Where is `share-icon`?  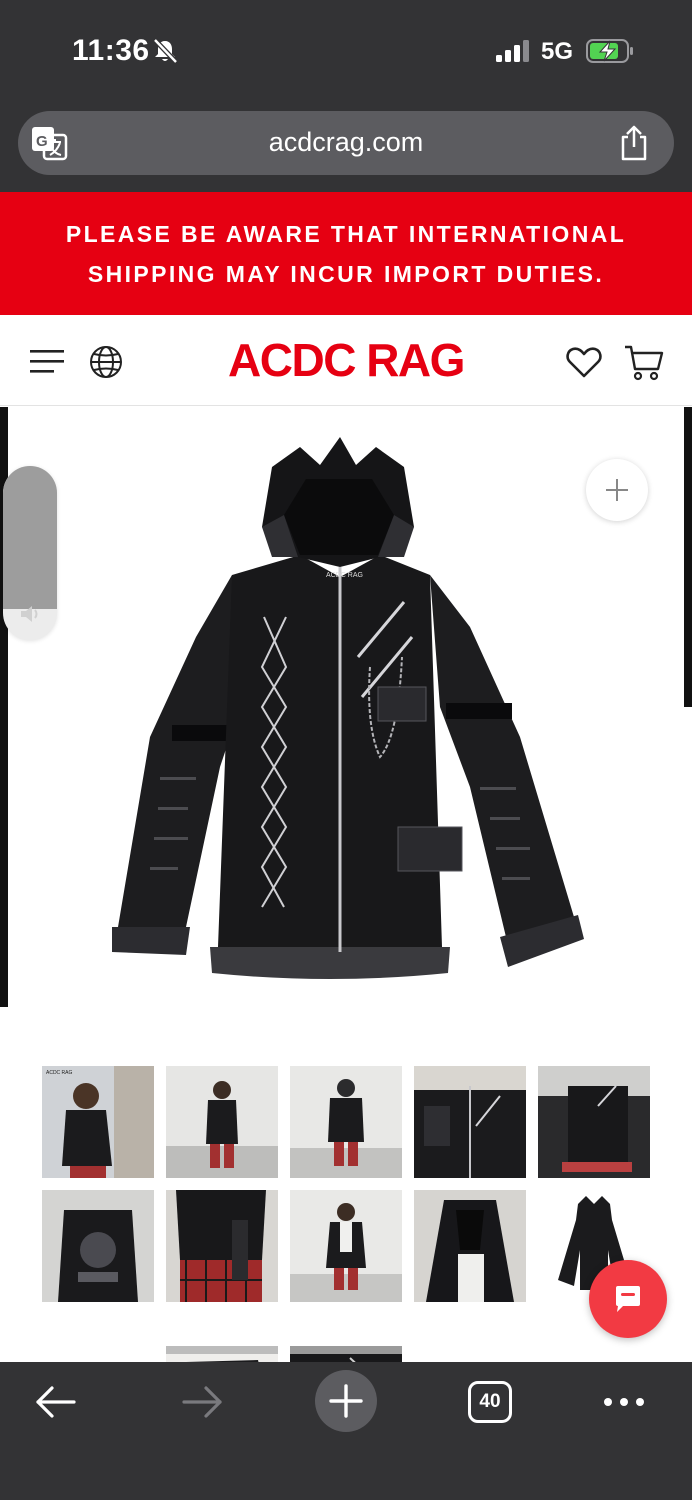 share-icon is located at coordinates (634, 143).